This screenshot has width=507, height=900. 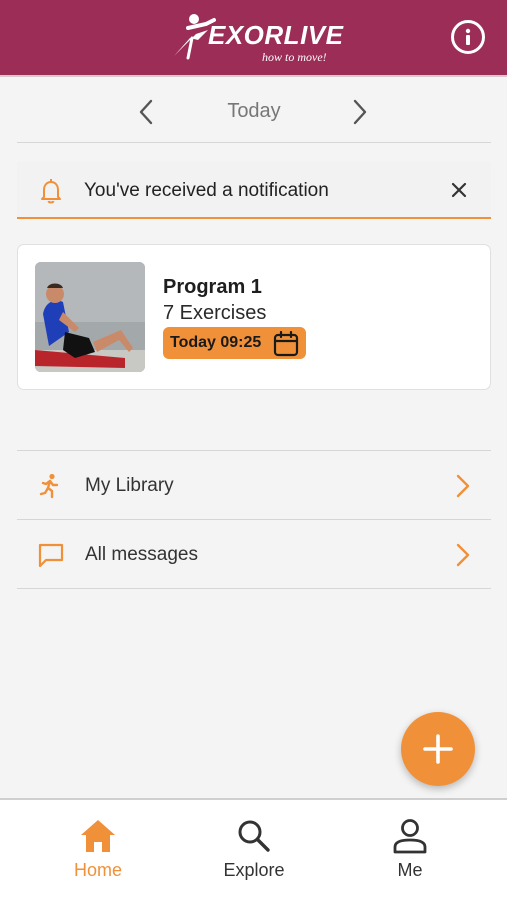 I want to click on schedule-badge: Today 09:25, so click(x=234, y=343).